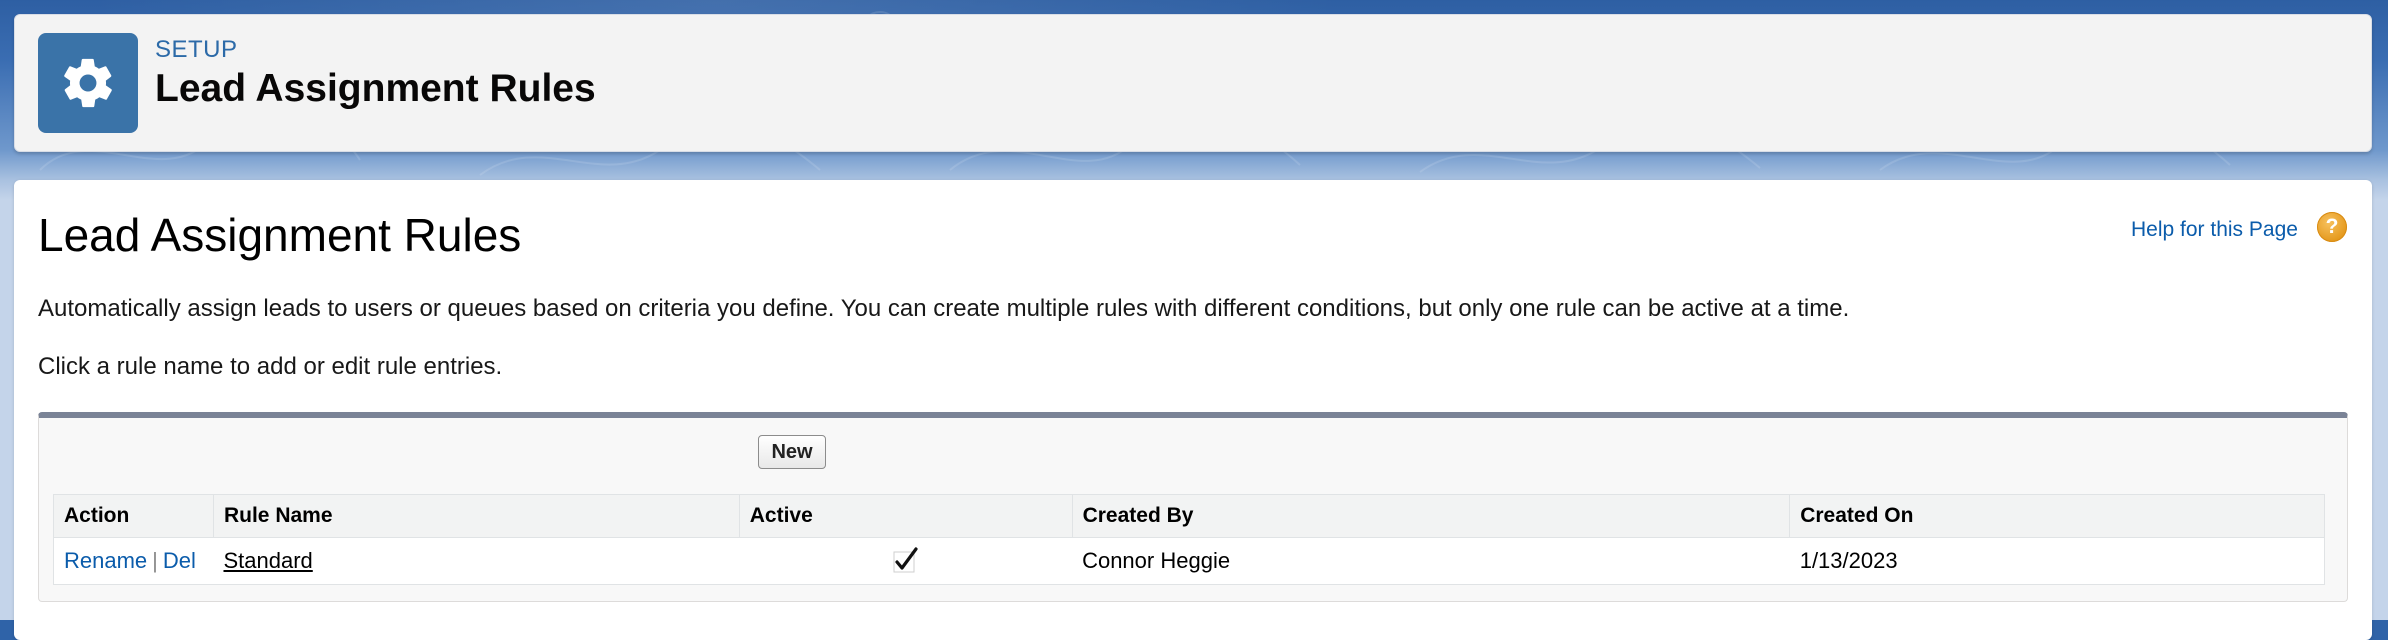 This screenshot has width=2388, height=640. What do you see at coordinates (375, 88) in the screenshot?
I see `header-title: Lead Assignment Rules` at bounding box center [375, 88].